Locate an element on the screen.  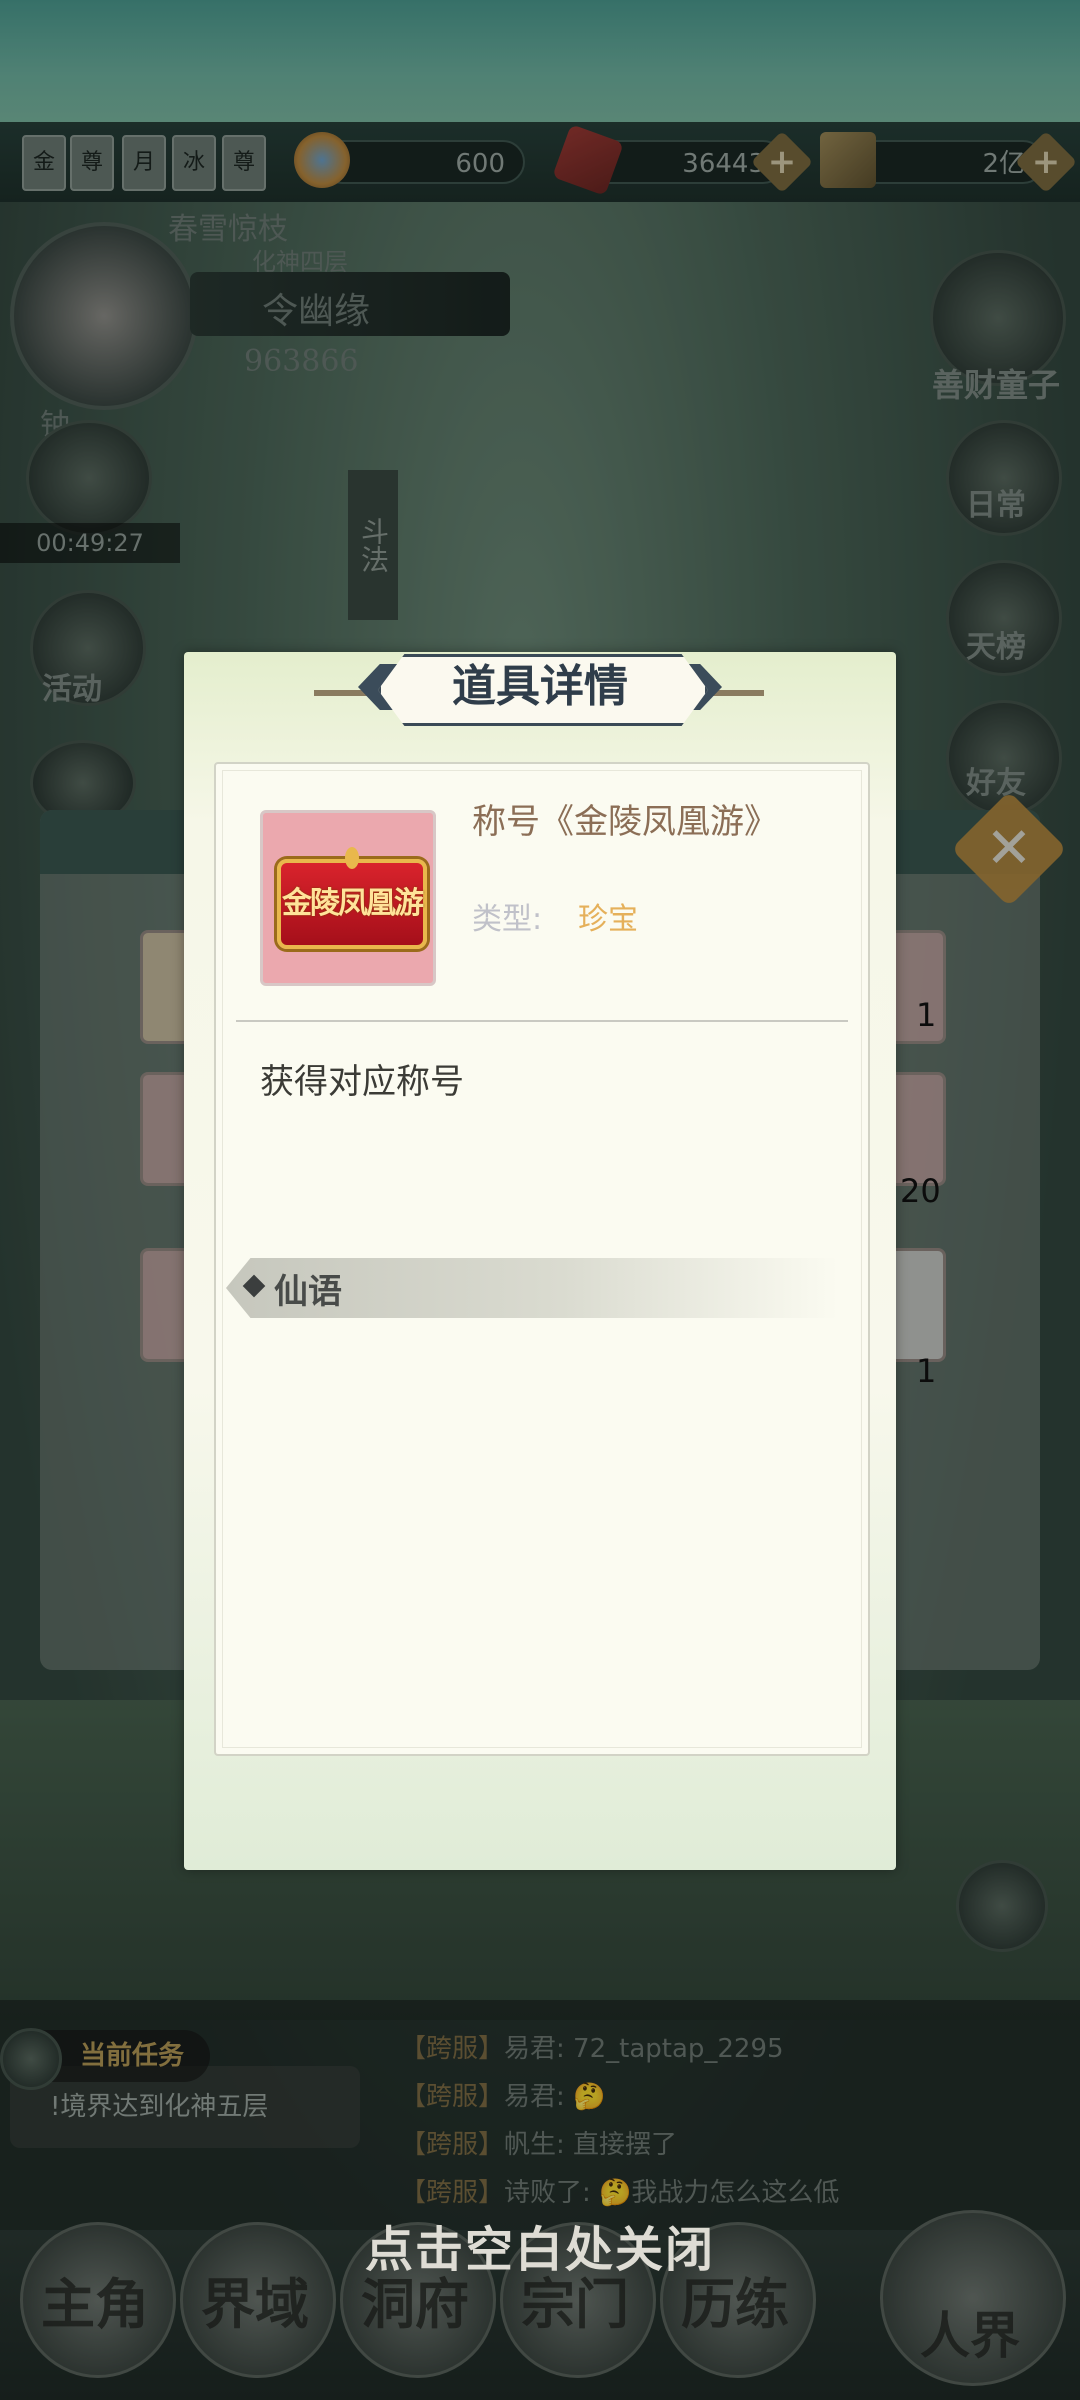
section-title: 仙语 is located at coordinates (308, 1292).